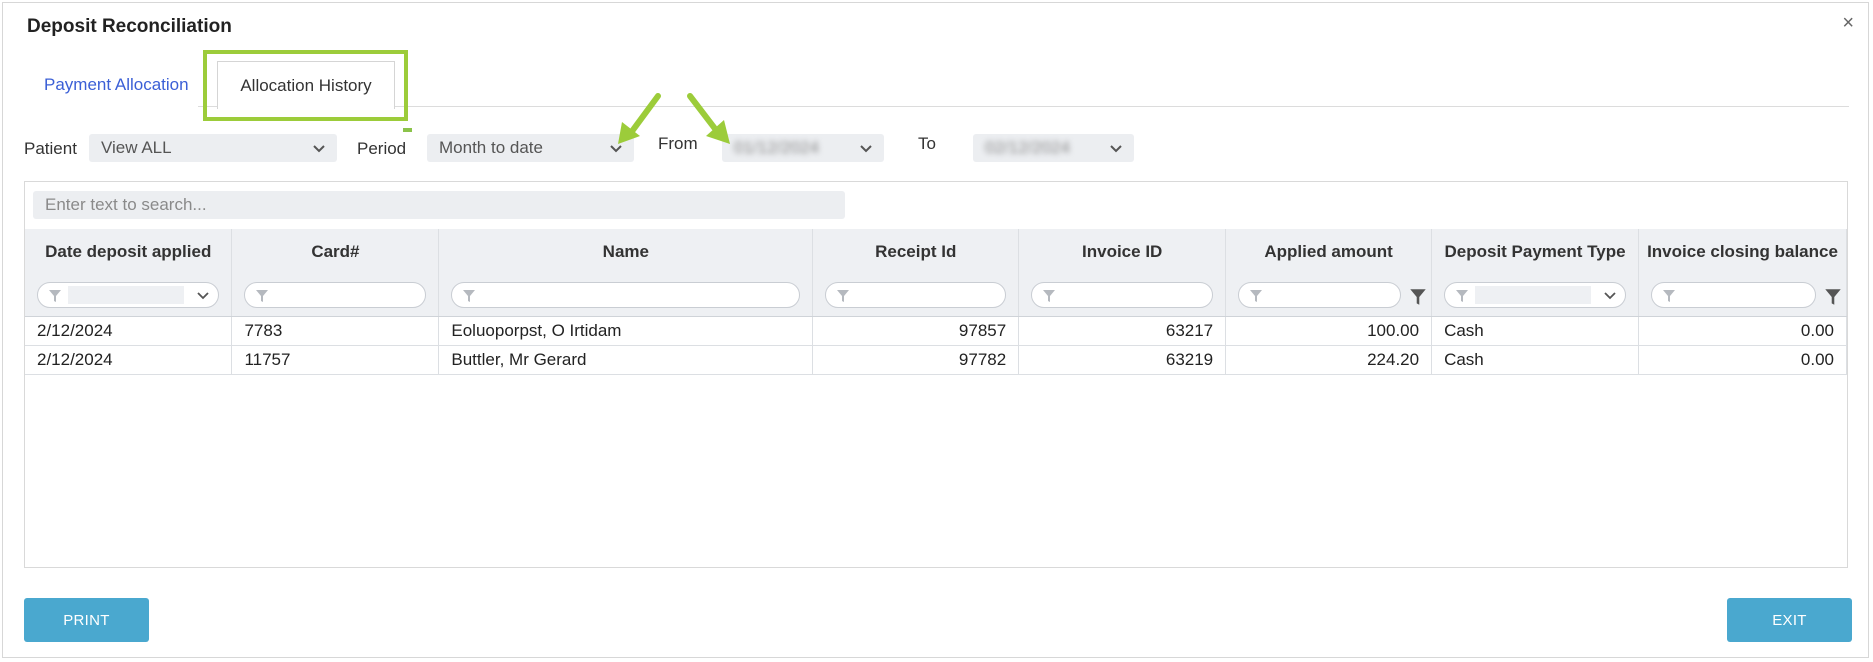 The width and height of the screenshot is (1873, 662). I want to click on filter-date-shade, so click(126, 294).